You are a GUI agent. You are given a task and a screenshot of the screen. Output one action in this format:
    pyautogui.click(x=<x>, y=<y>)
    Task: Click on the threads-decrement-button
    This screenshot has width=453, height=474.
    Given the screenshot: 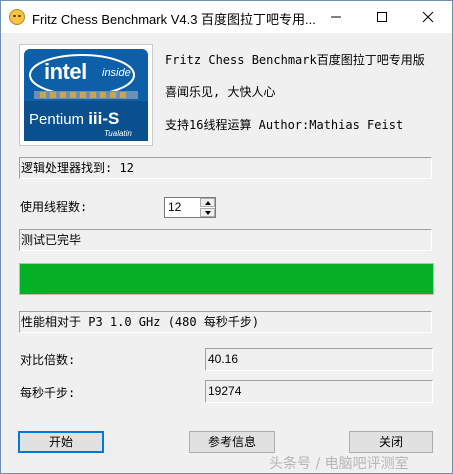 What is the action you would take?
    pyautogui.click(x=207, y=212)
    